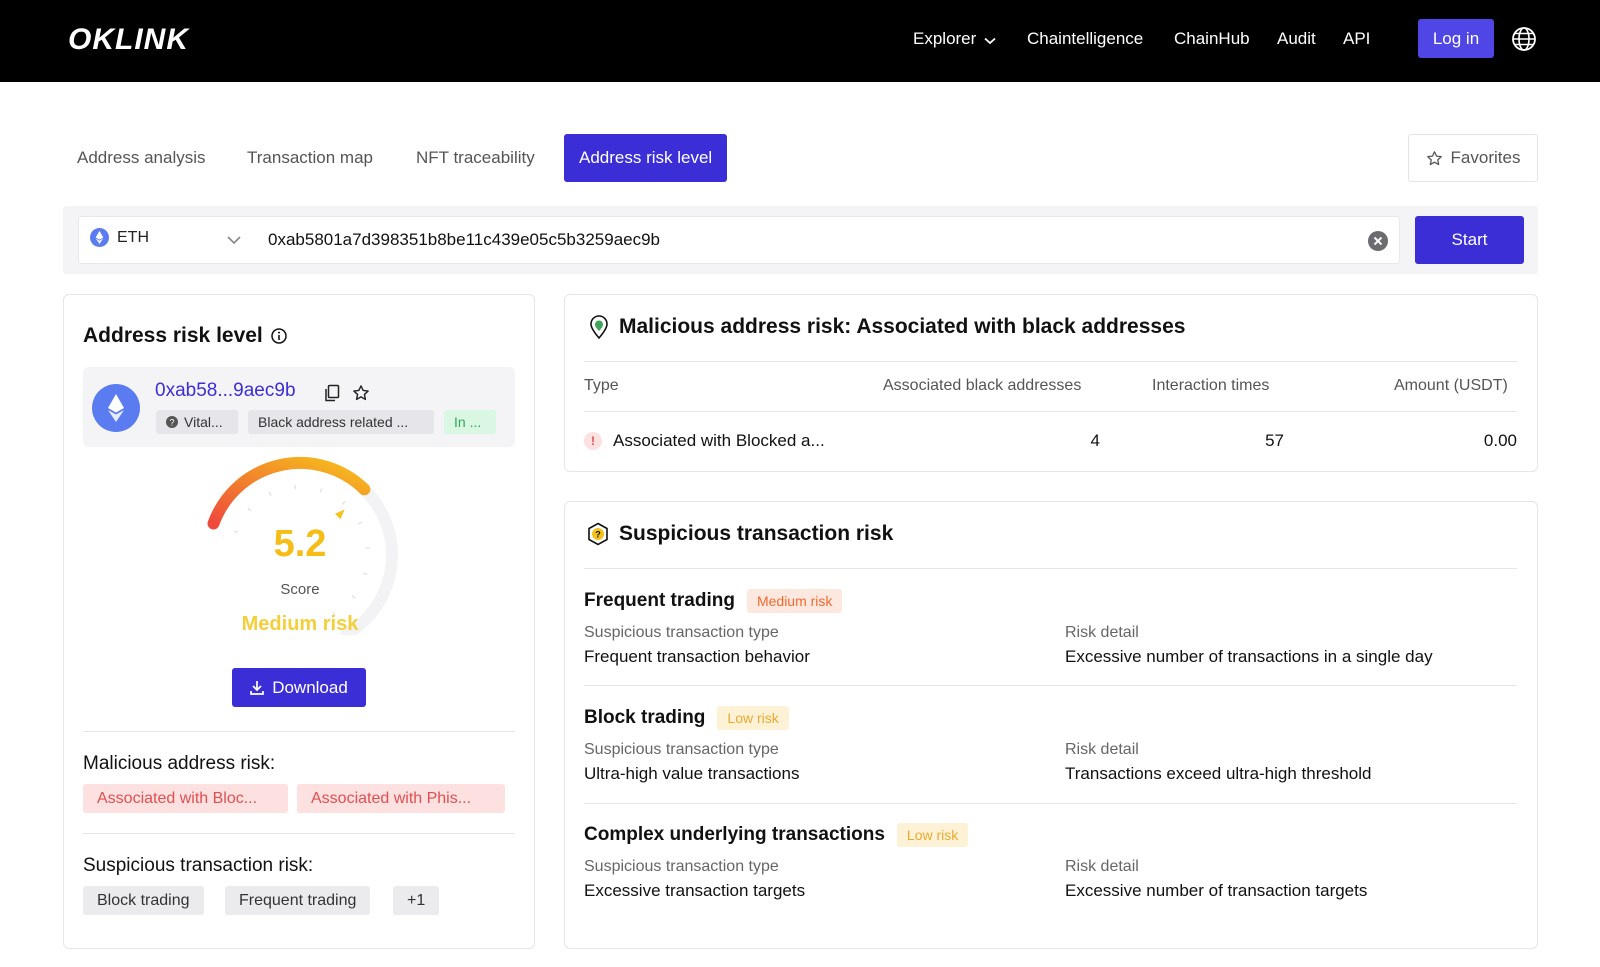 This screenshot has width=1600, height=967. I want to click on nav-chainhub: ChainHub, so click(1212, 39).